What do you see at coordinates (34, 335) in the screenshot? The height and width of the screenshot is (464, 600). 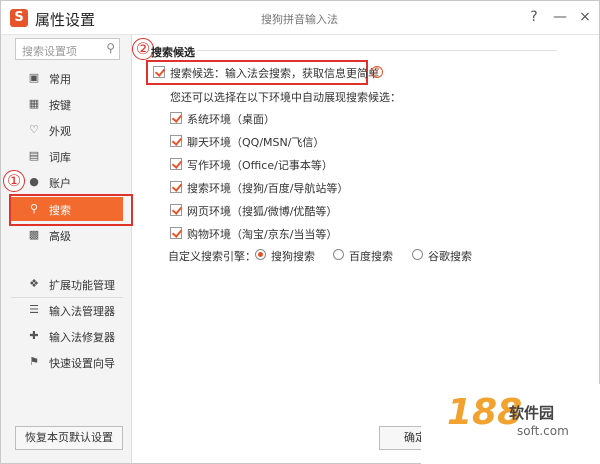 I see `repair-icon: ✚` at bounding box center [34, 335].